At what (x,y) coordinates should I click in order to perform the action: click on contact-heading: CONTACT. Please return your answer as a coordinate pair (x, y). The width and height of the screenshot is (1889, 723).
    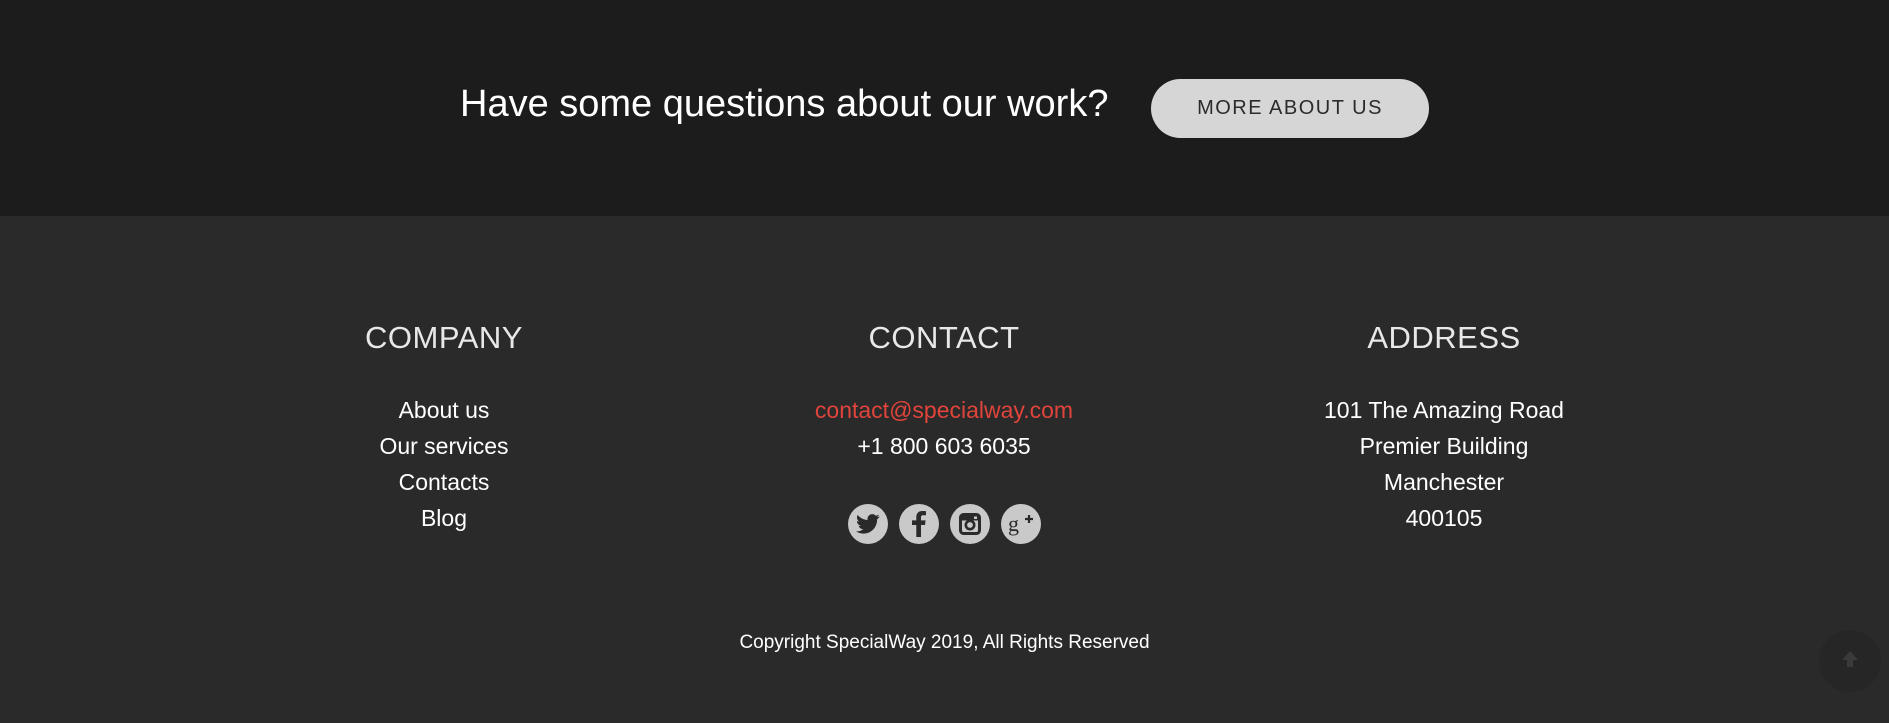
    Looking at the image, I should click on (944, 337).